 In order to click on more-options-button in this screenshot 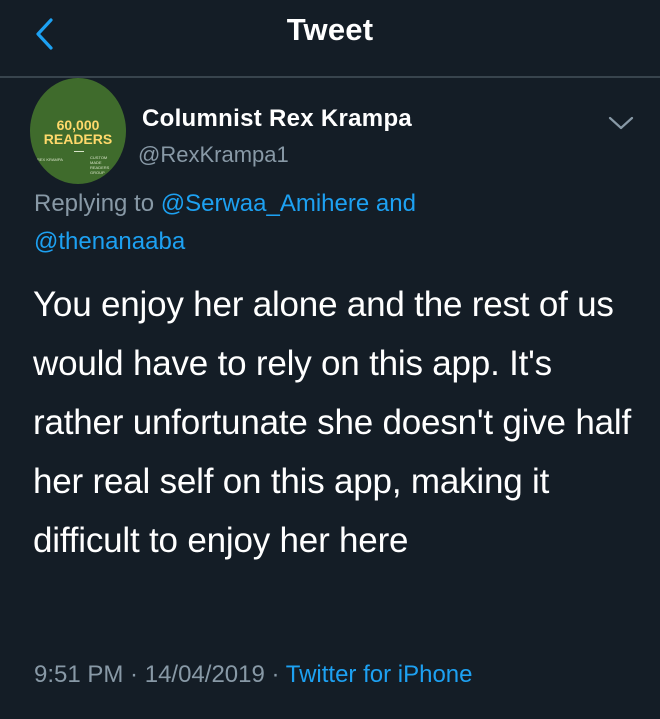, I will do `click(621, 123)`.